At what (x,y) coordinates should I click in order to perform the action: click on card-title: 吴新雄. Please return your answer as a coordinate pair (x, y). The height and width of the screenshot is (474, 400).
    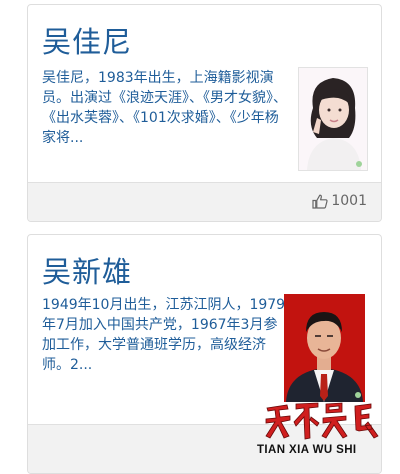
    Looking at the image, I should click on (87, 270).